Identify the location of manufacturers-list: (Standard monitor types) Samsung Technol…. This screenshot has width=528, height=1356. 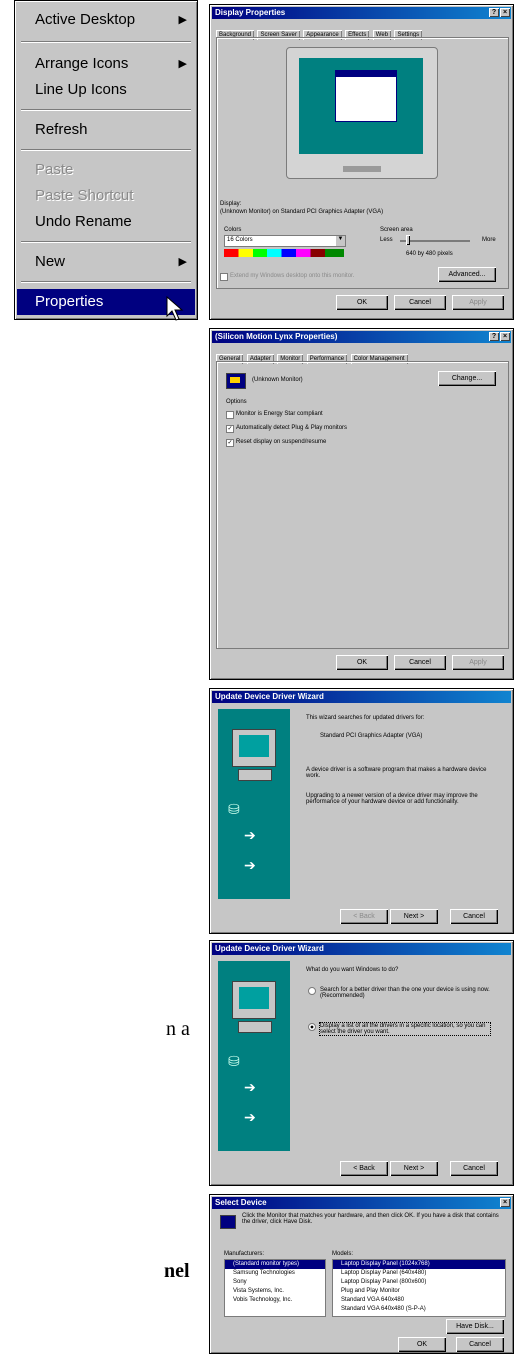
(275, 1288).